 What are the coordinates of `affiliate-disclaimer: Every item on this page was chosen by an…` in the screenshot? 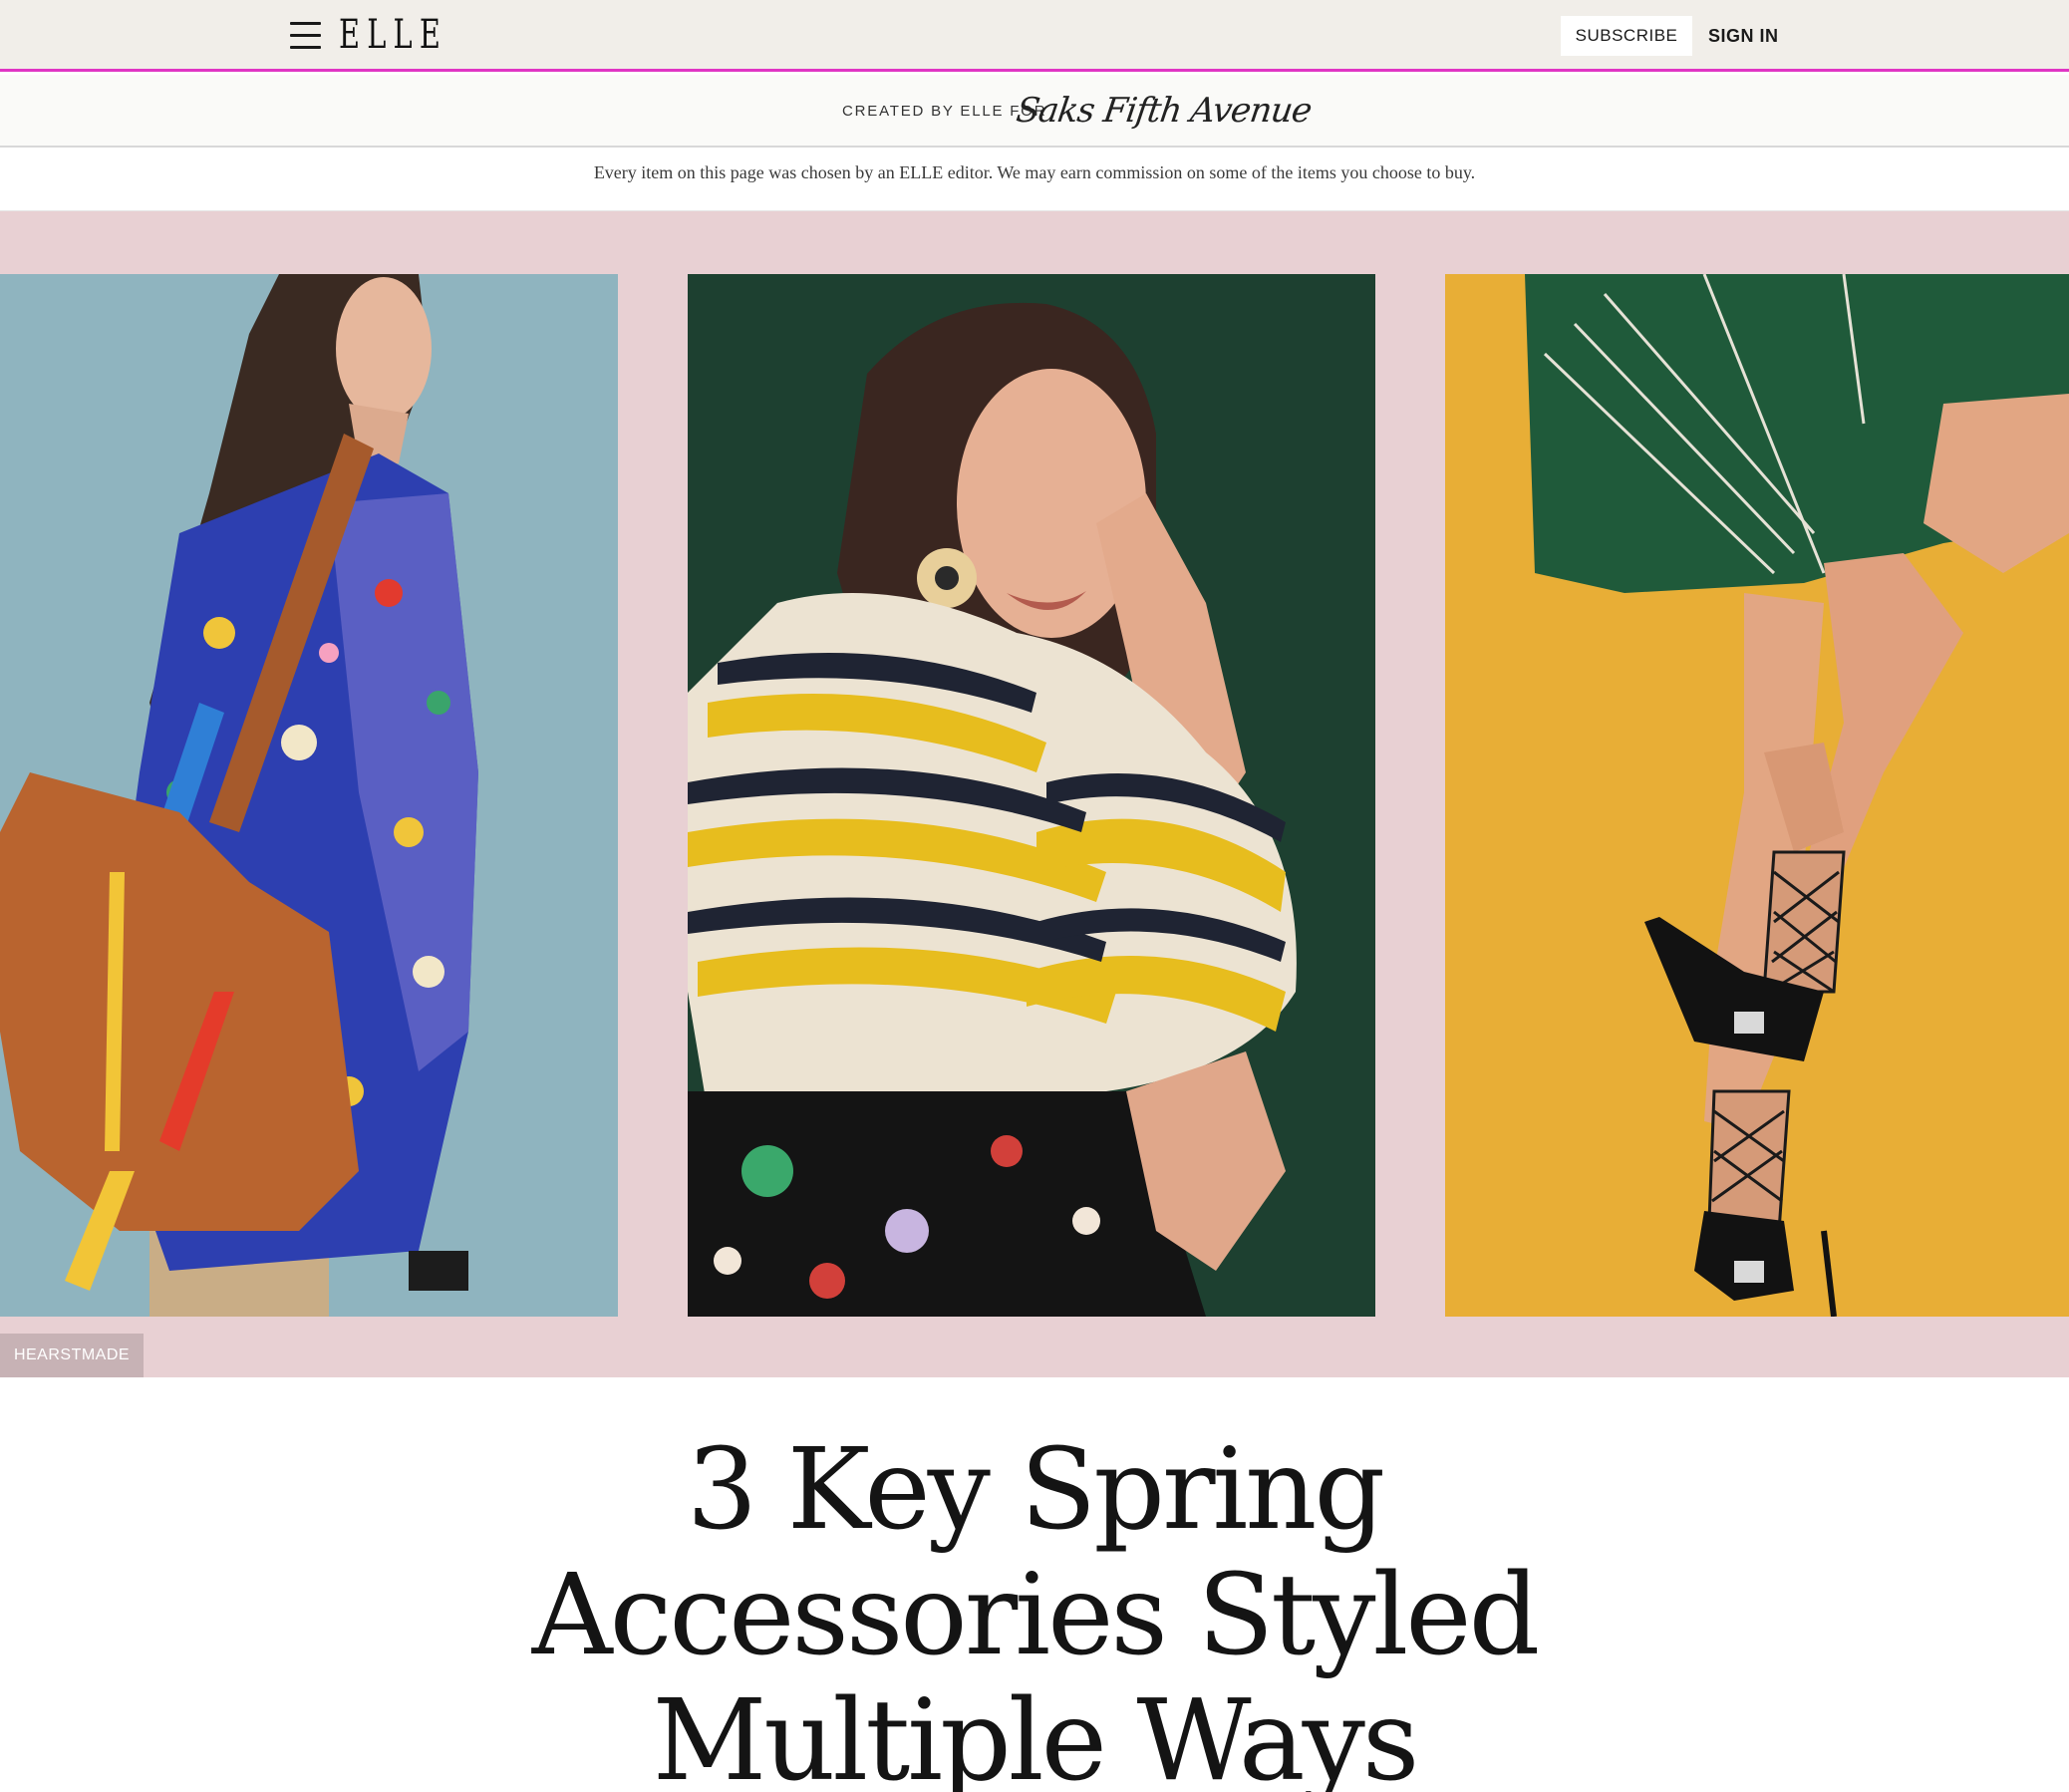 It's located at (1034, 180).